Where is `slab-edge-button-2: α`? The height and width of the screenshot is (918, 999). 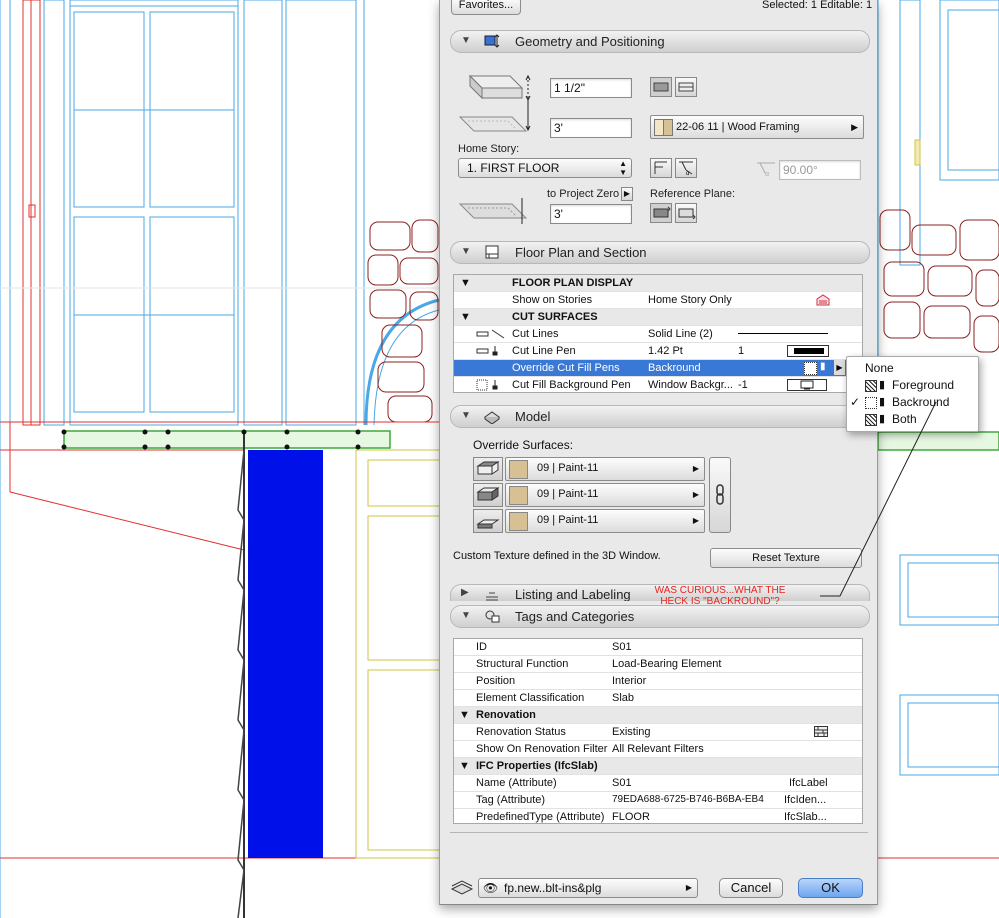 slab-edge-button-2: α is located at coordinates (686, 168).